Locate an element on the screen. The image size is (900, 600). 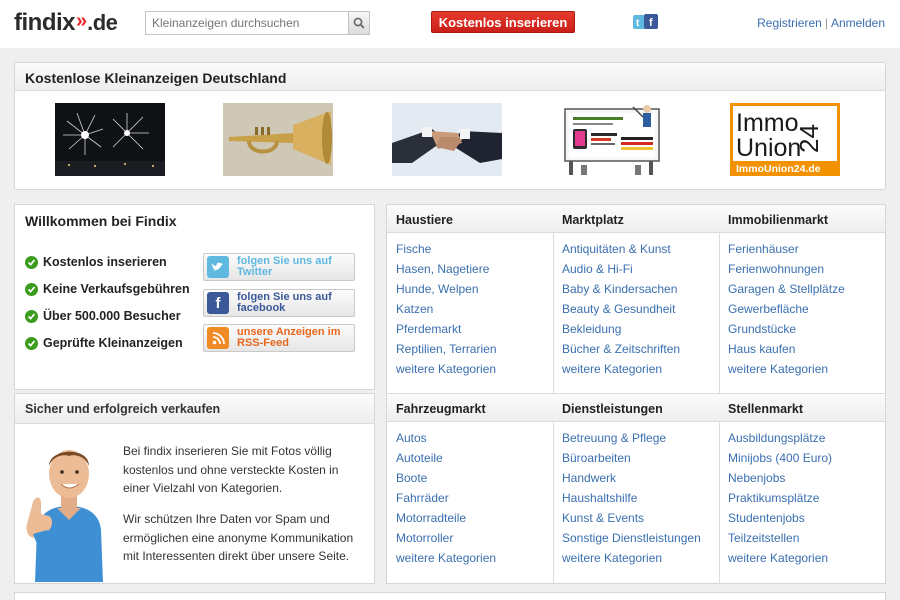
feature-item: Geprüfte Kleinanzeigen is located at coordinates (104, 343).